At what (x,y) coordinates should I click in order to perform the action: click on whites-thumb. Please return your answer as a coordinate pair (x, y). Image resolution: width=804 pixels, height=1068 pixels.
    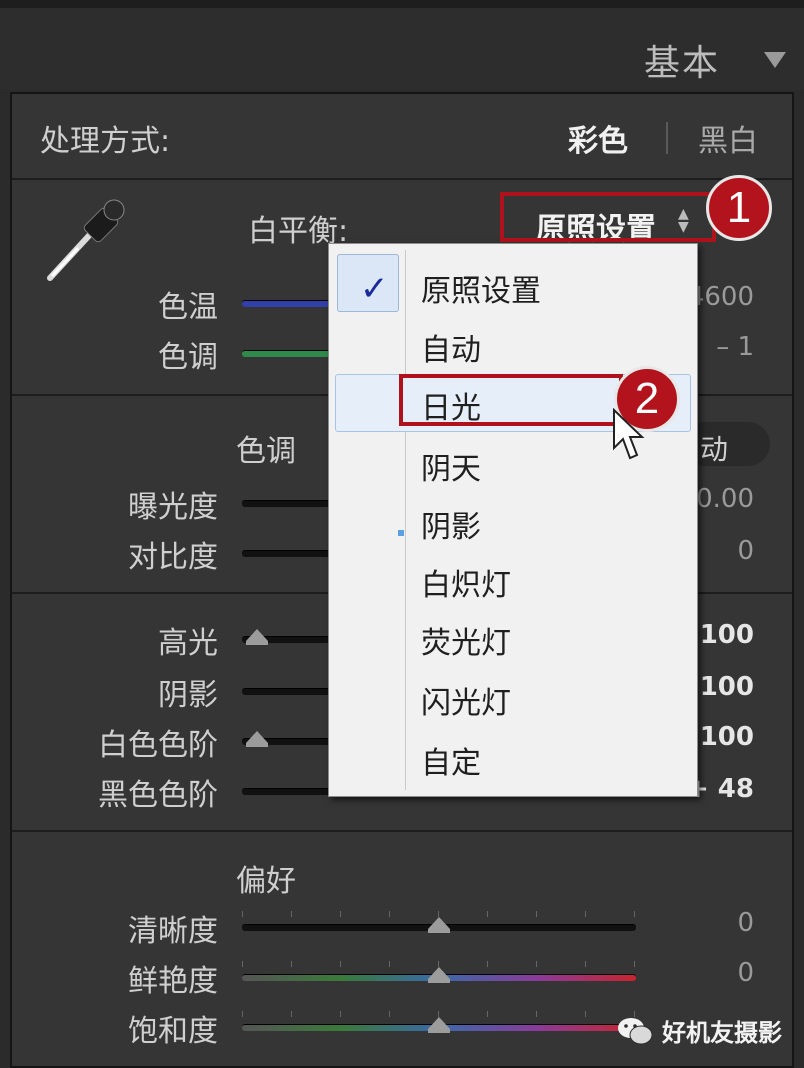
    Looking at the image, I should click on (257, 739).